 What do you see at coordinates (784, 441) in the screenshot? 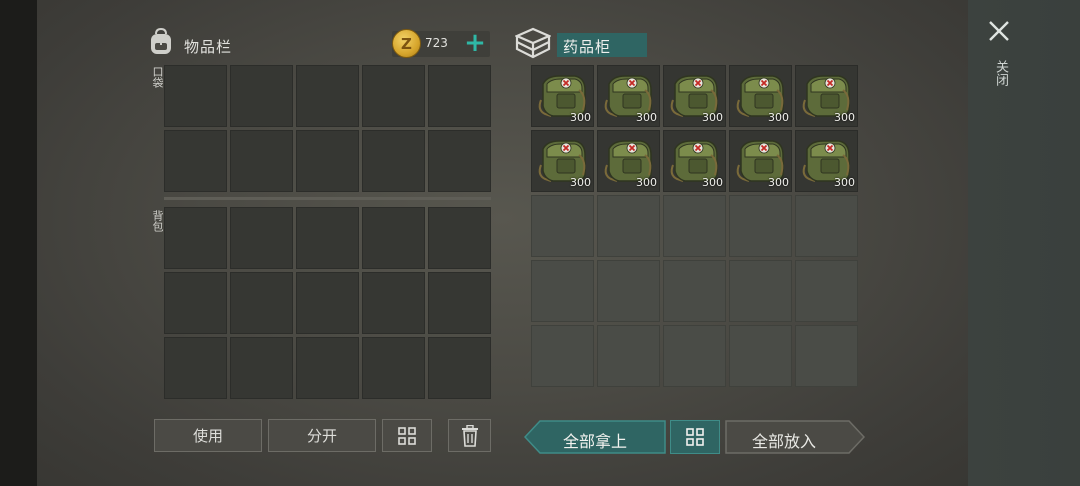
I see `put-all-label: 全部放入` at bounding box center [784, 441].